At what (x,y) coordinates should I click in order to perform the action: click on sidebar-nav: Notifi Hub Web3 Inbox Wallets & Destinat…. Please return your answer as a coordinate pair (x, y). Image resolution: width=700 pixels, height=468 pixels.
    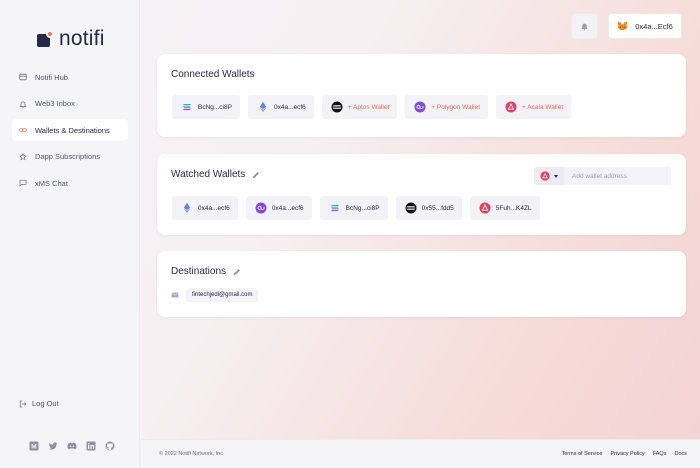
    Looking at the image, I should click on (70, 132).